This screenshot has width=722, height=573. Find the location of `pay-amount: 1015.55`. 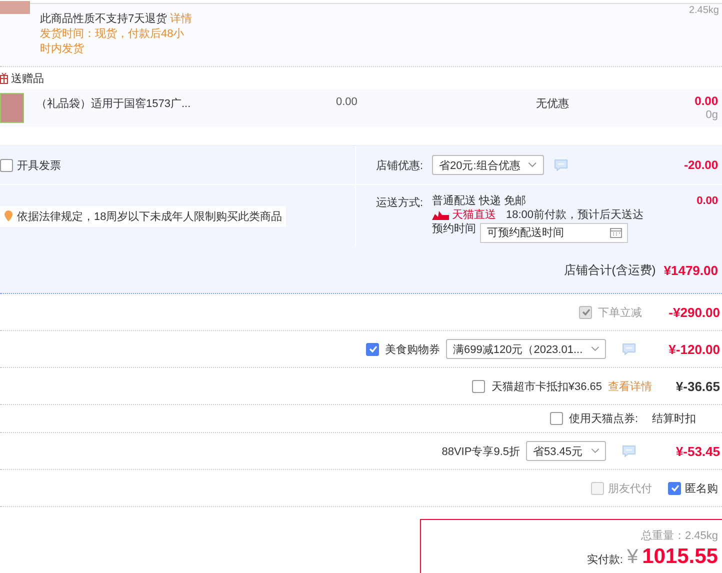

pay-amount: 1015.55 is located at coordinates (680, 557).